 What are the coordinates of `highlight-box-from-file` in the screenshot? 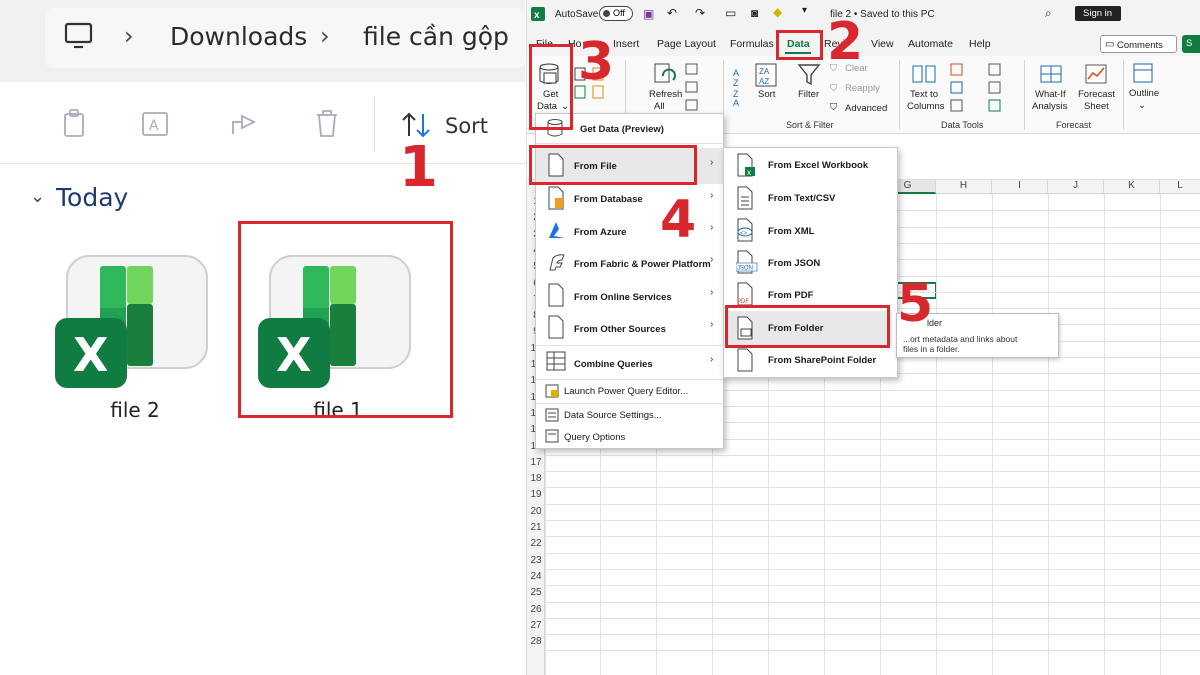 It's located at (613, 165).